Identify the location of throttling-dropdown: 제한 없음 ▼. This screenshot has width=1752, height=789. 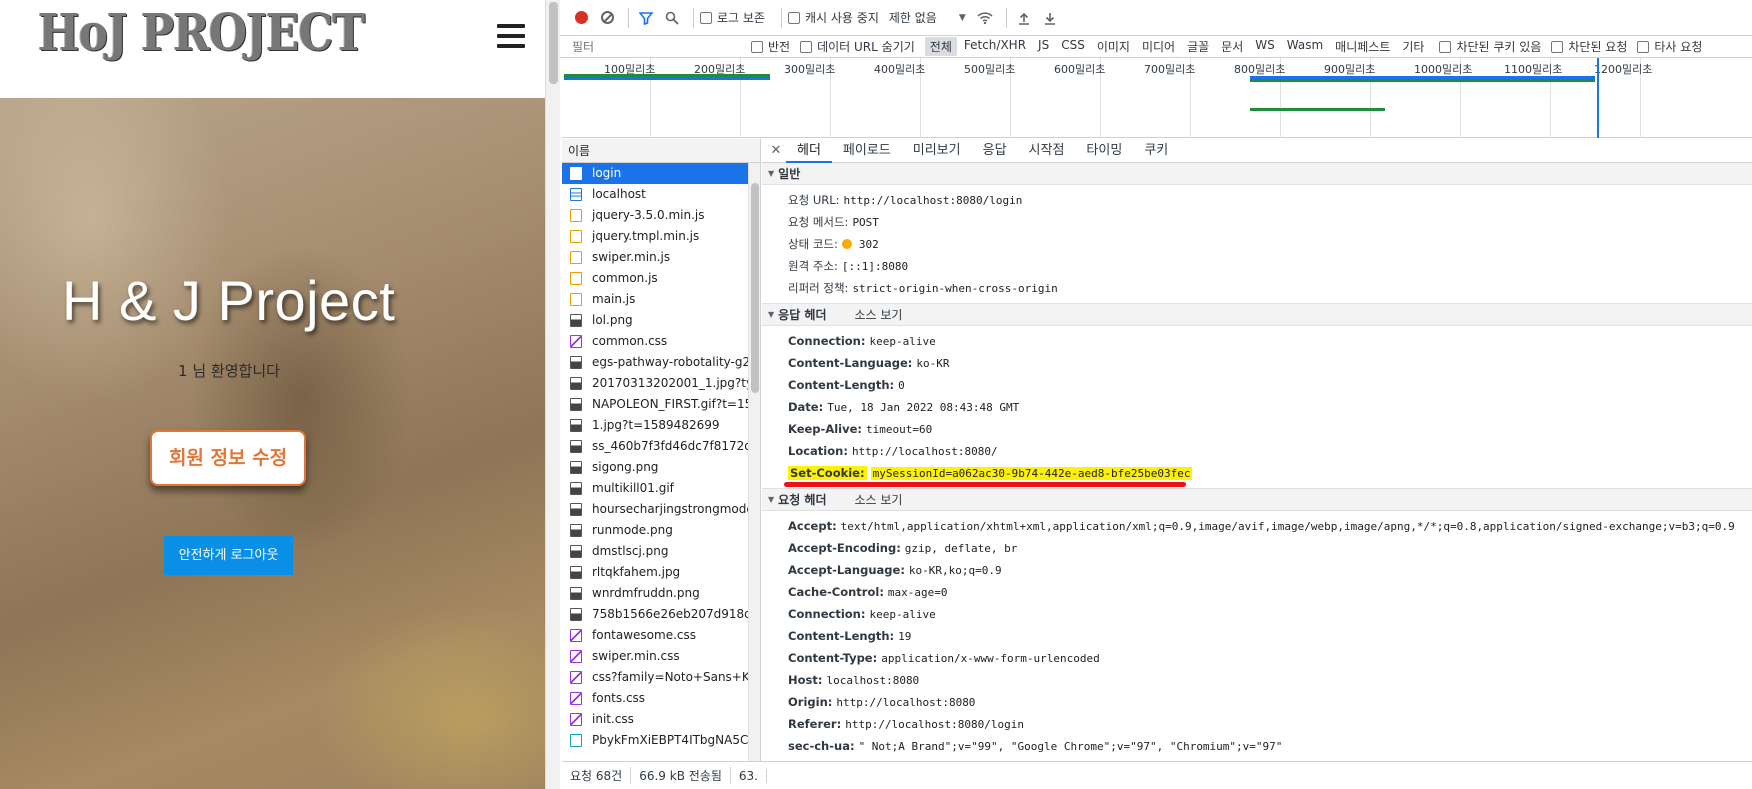
(927, 17).